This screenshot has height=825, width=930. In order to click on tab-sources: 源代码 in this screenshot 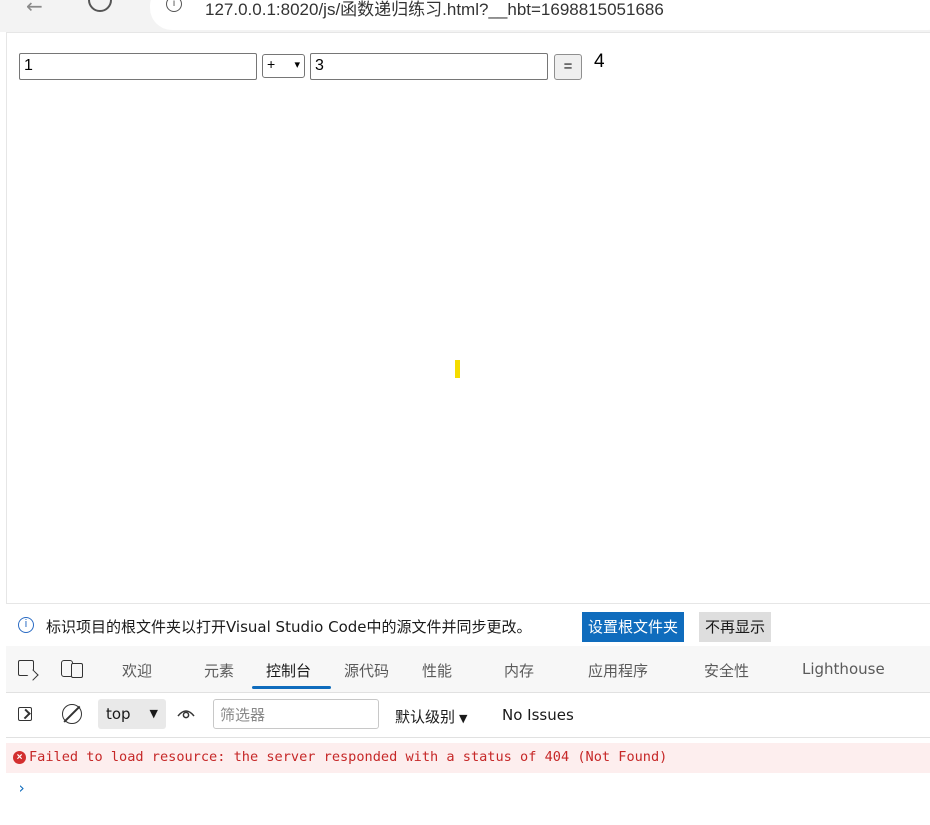, I will do `click(366, 670)`.